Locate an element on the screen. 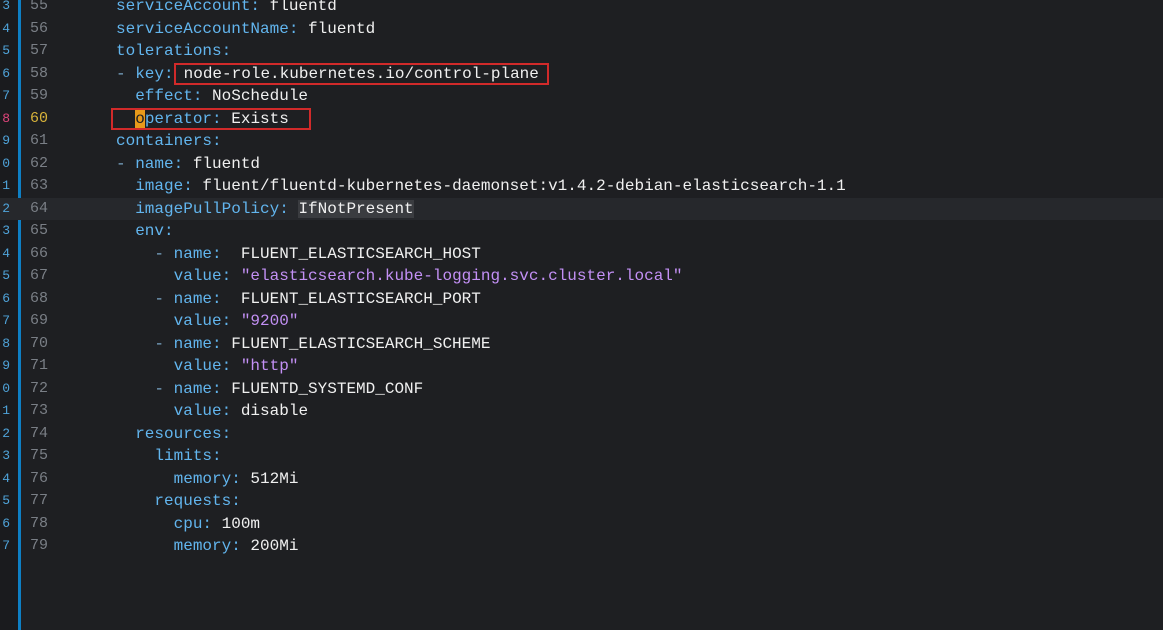 This screenshot has width=1163, height=630. code-content: operator: Exists is located at coordinates (211, 119).